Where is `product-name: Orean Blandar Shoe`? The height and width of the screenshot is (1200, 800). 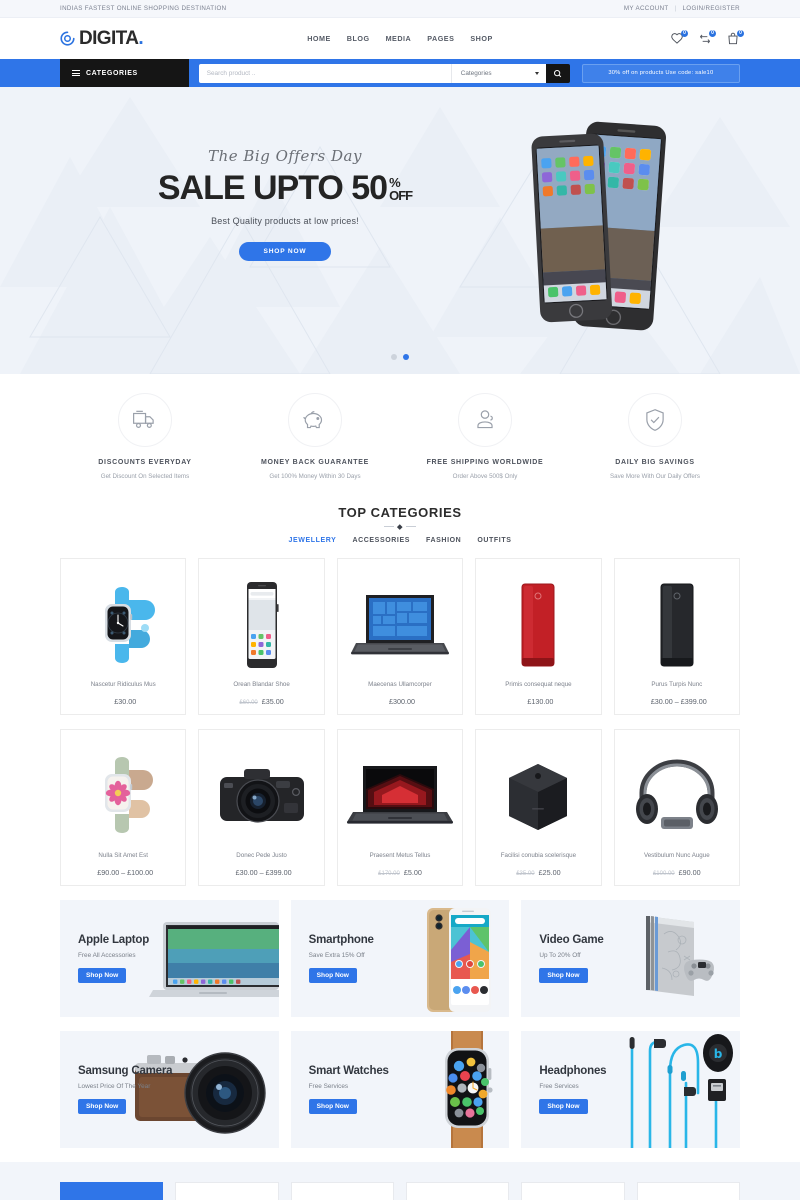
product-name: Orean Blandar Shoe is located at coordinates (261, 684).